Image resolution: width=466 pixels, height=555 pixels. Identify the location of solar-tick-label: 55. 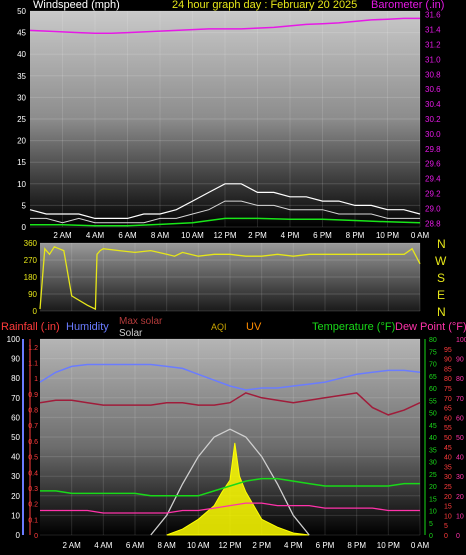
(448, 428).